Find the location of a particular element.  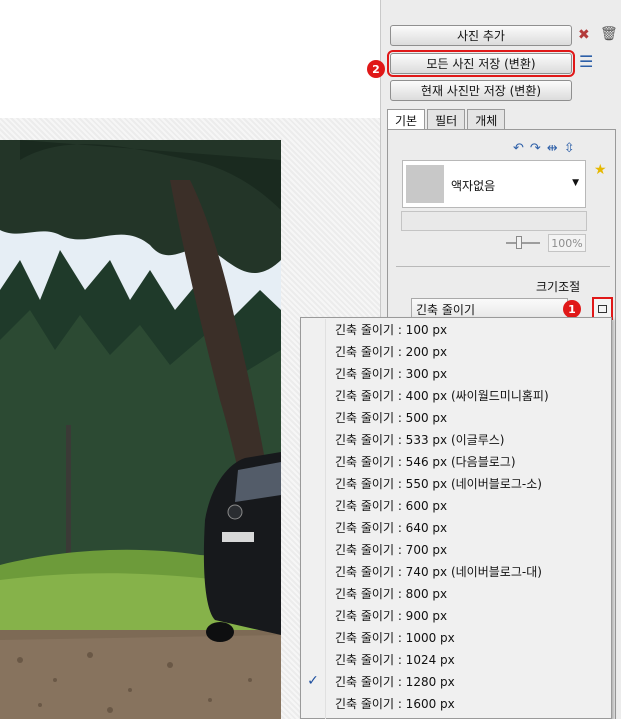

dropdown-item-label: 긴축 줄이기 : 1024 px is located at coordinates (395, 659).